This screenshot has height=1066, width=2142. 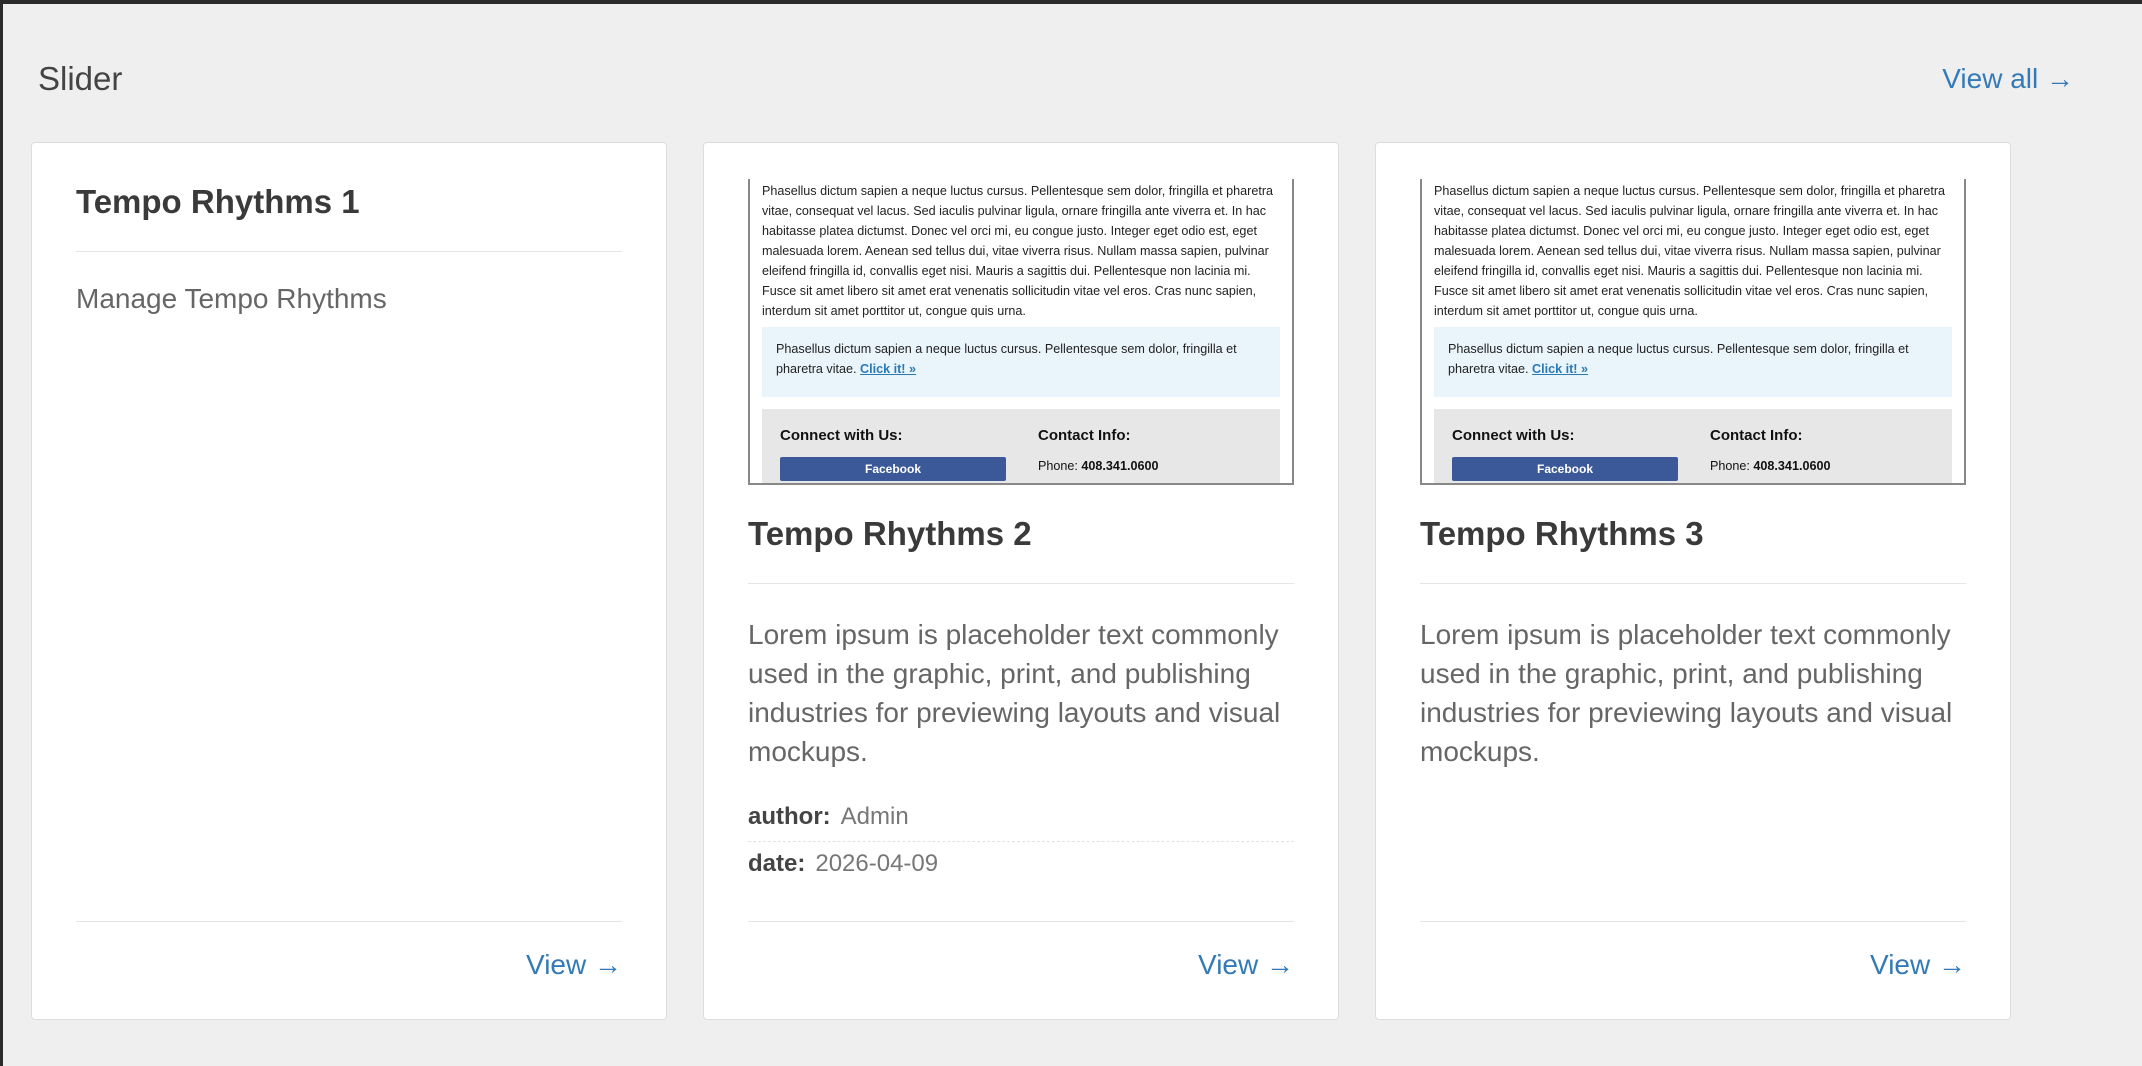 What do you see at coordinates (2008, 79) in the screenshot?
I see `view-all-link: View all →` at bounding box center [2008, 79].